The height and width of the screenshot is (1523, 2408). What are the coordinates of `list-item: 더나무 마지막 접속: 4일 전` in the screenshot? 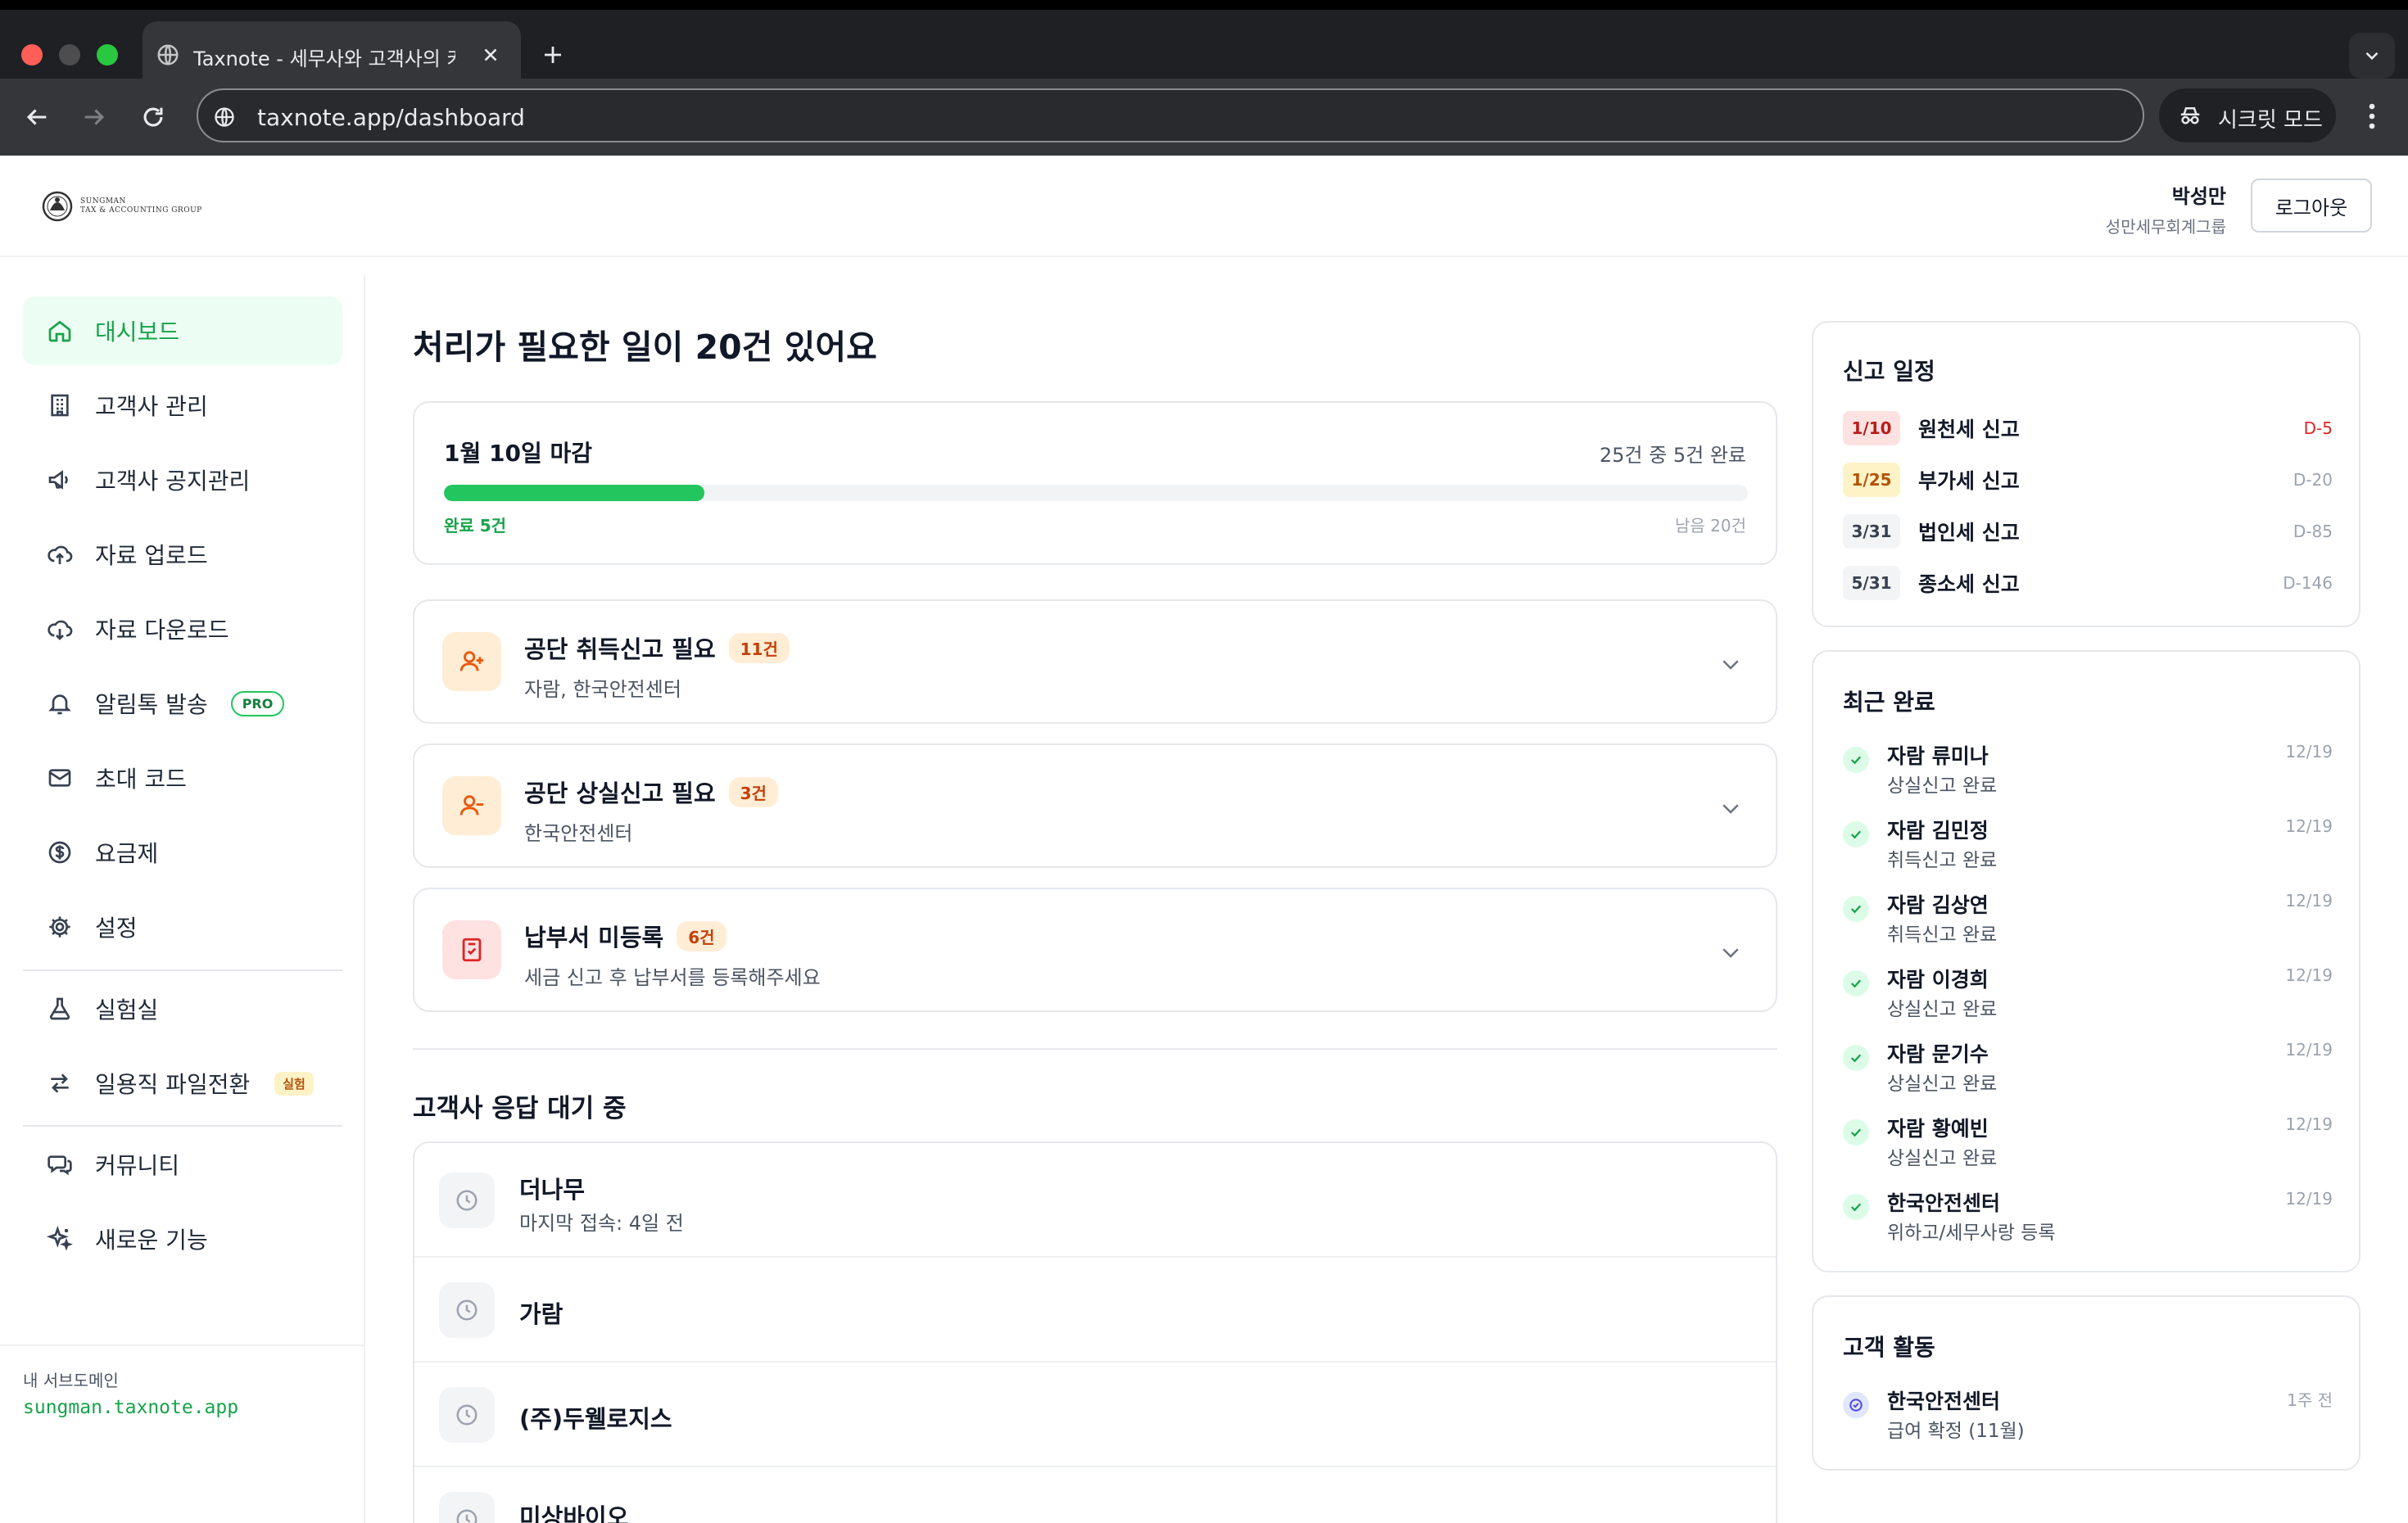 It's located at (1095, 1200).